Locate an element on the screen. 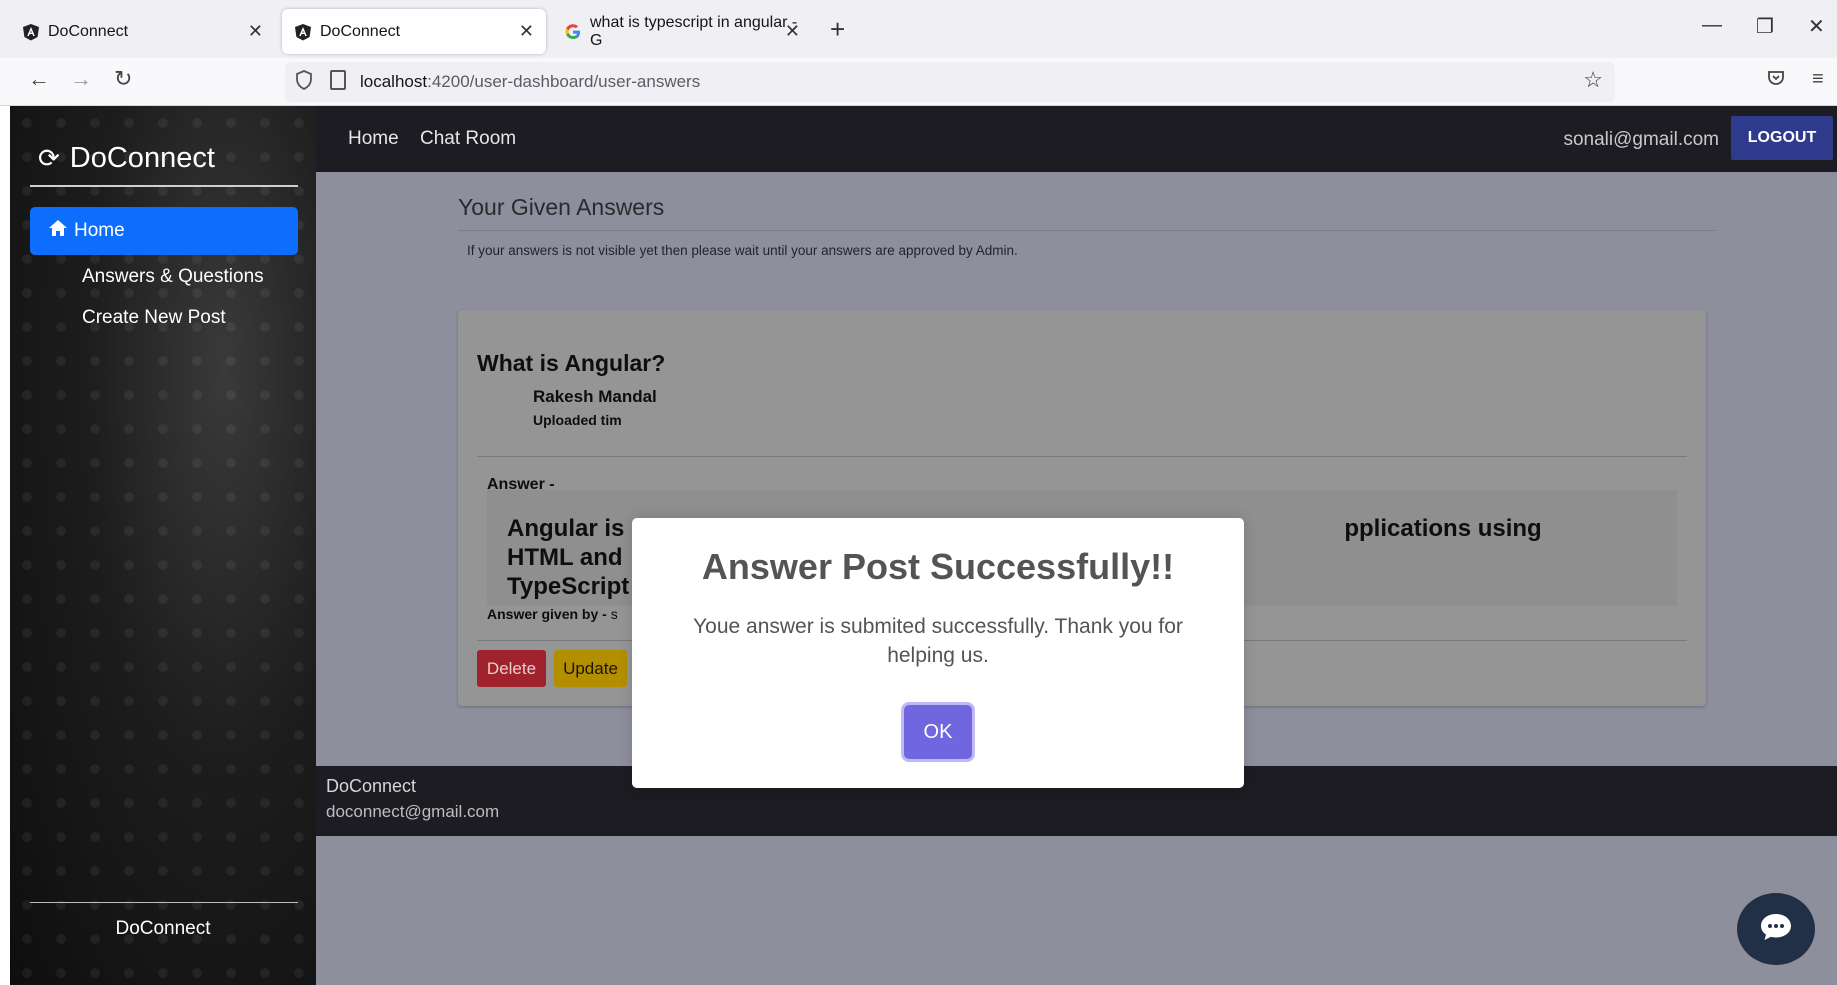 Image resolution: width=1837 pixels, height=985 pixels. nav-link-home: Home is located at coordinates (373, 139).